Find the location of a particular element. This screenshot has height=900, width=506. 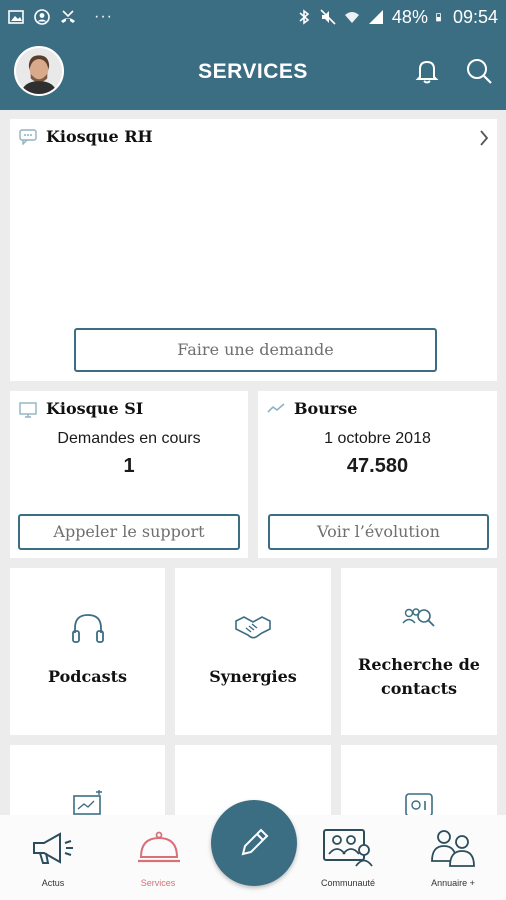

status-bar: ··· 48% 09:54 is located at coordinates (253, 17).